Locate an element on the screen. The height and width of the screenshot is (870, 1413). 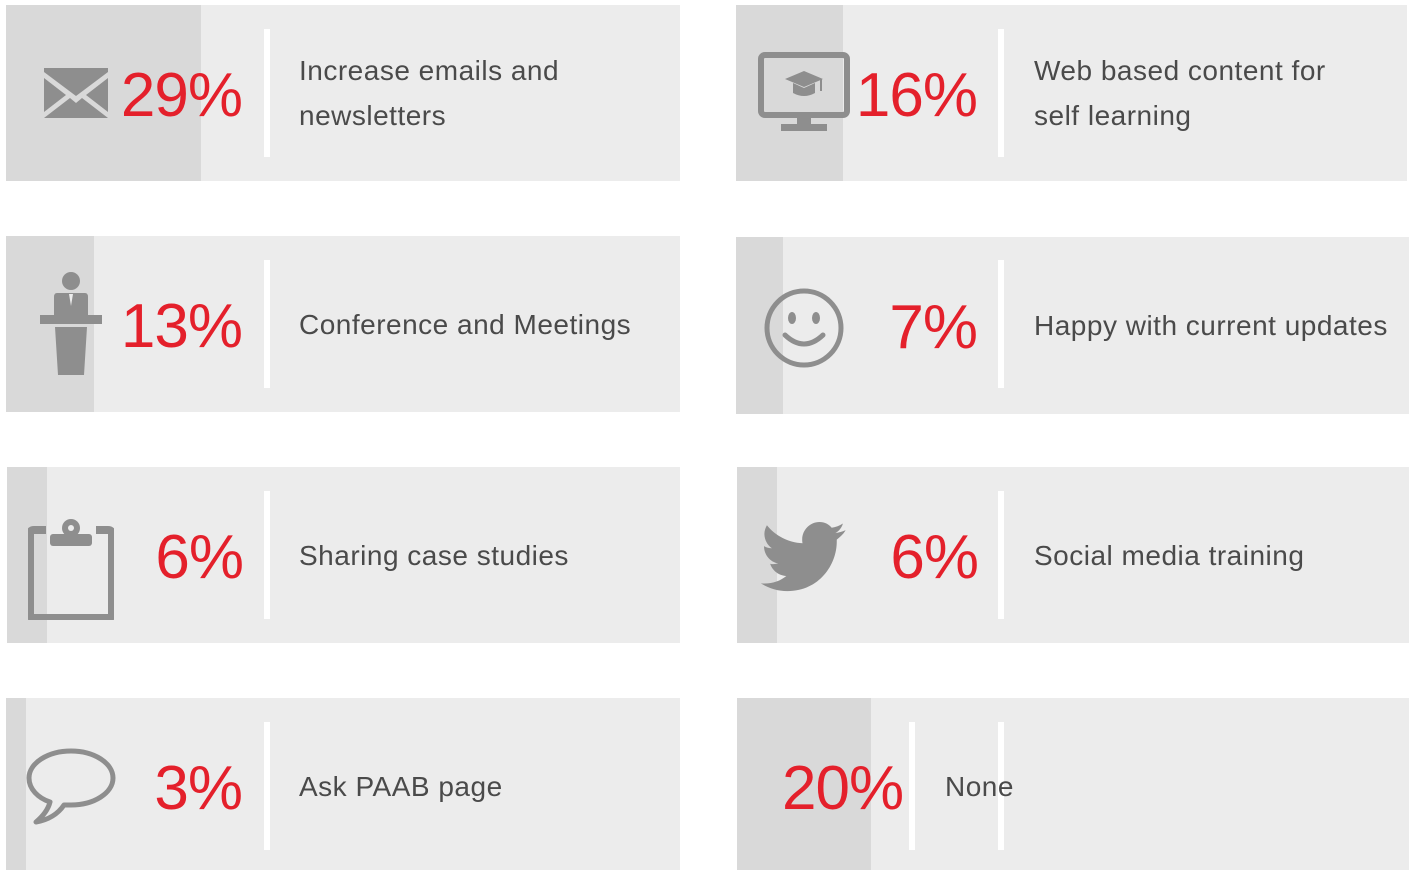
stat-card-none: 20% None is located at coordinates (1073, 784).